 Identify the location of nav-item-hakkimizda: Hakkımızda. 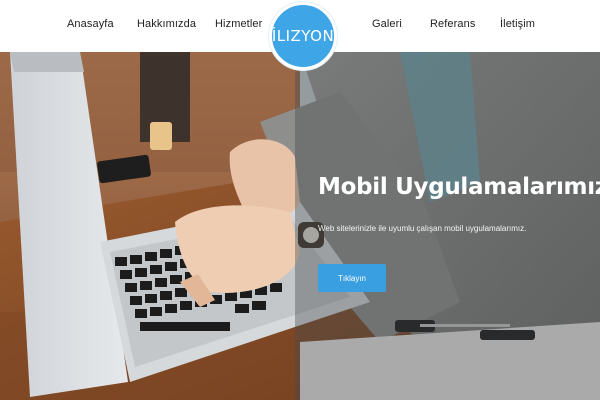
(166, 24).